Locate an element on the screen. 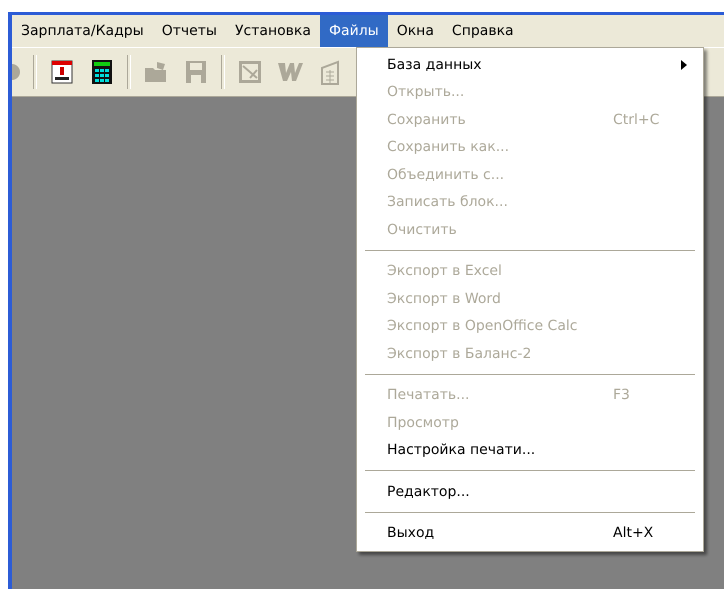  menu-bar-item: Зарплата/Кадры is located at coordinates (82, 31).